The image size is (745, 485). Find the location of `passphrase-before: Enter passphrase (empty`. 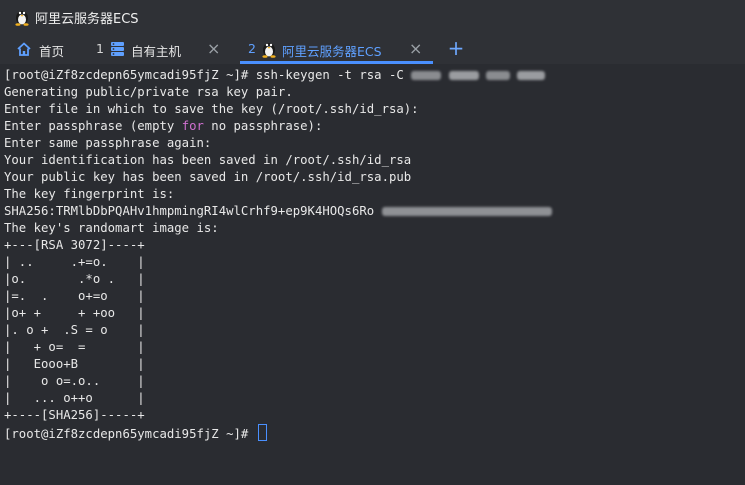

passphrase-before: Enter passphrase (empty is located at coordinates (93, 126).